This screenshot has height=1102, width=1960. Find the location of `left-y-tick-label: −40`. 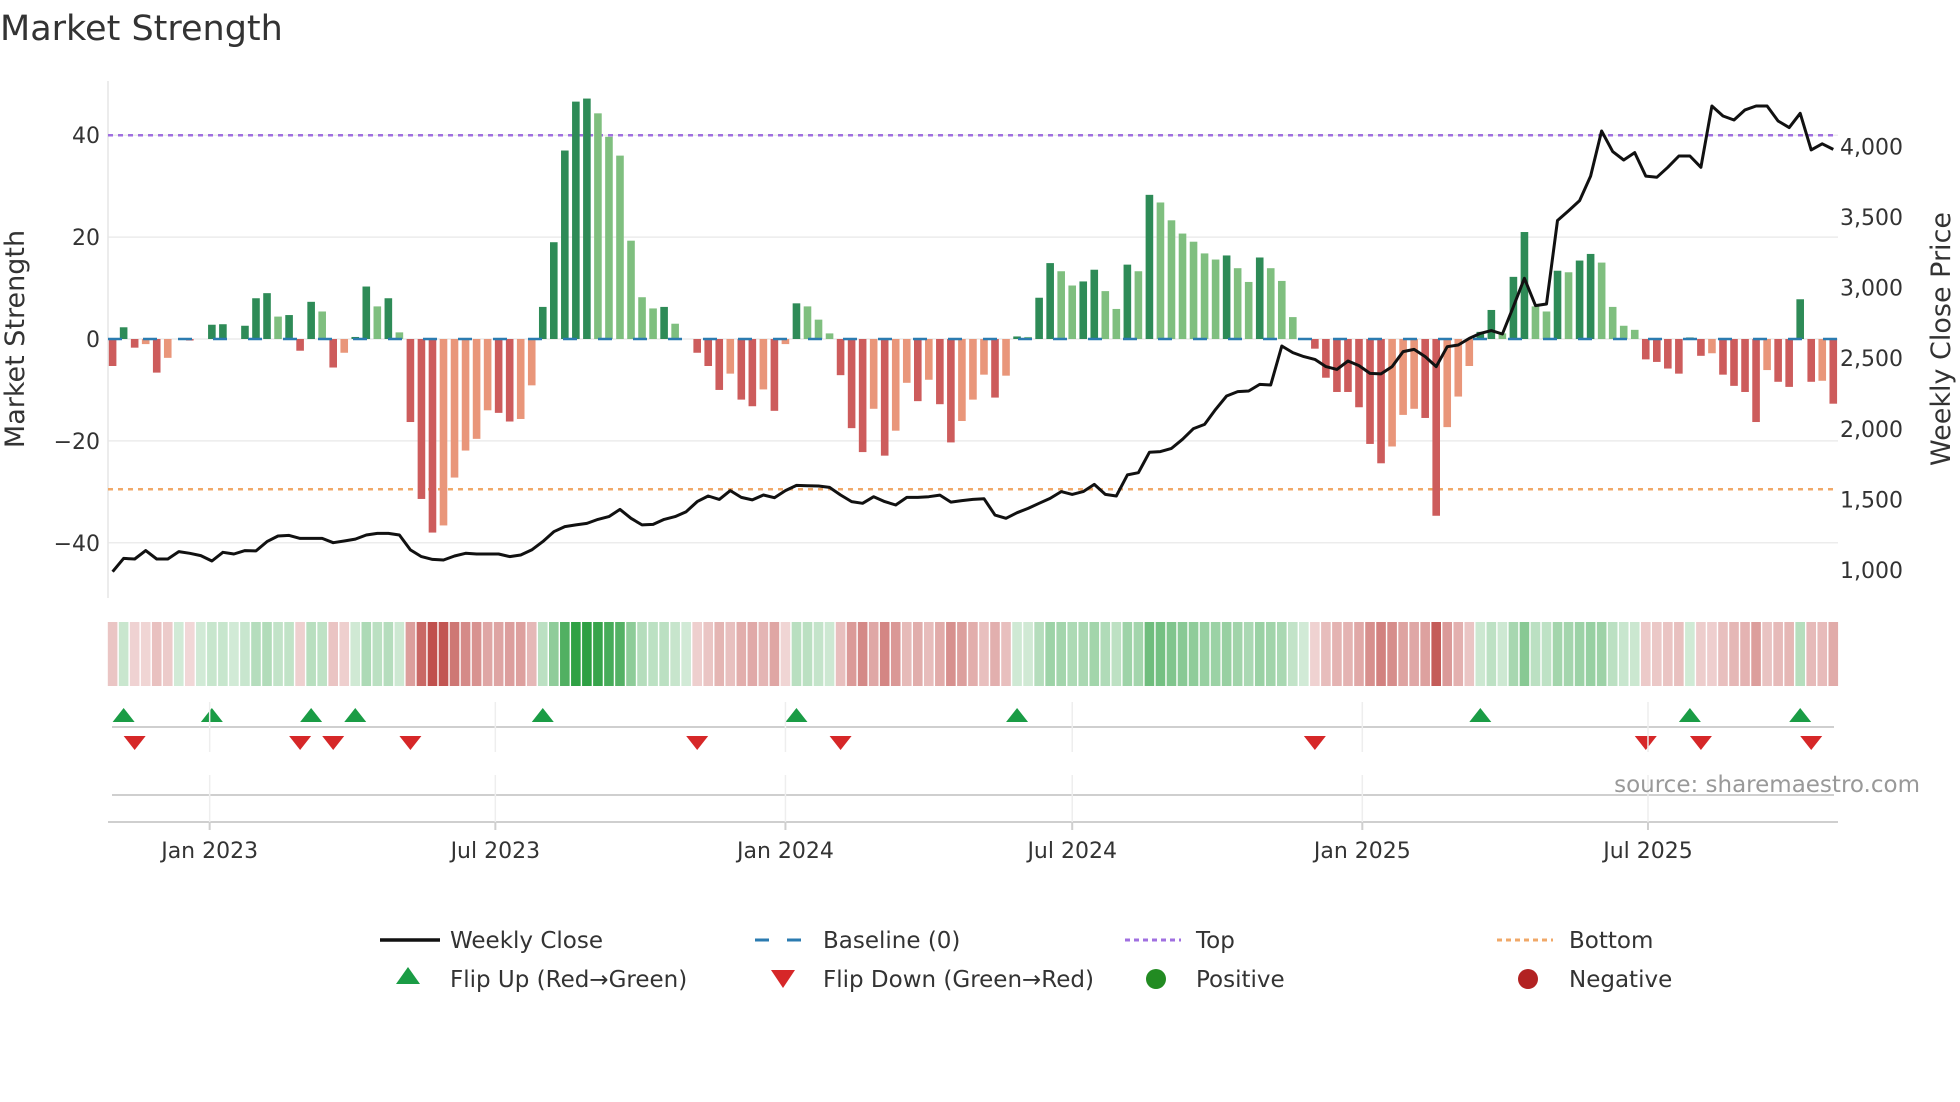

left-y-tick-label: −40 is located at coordinates (77, 544).